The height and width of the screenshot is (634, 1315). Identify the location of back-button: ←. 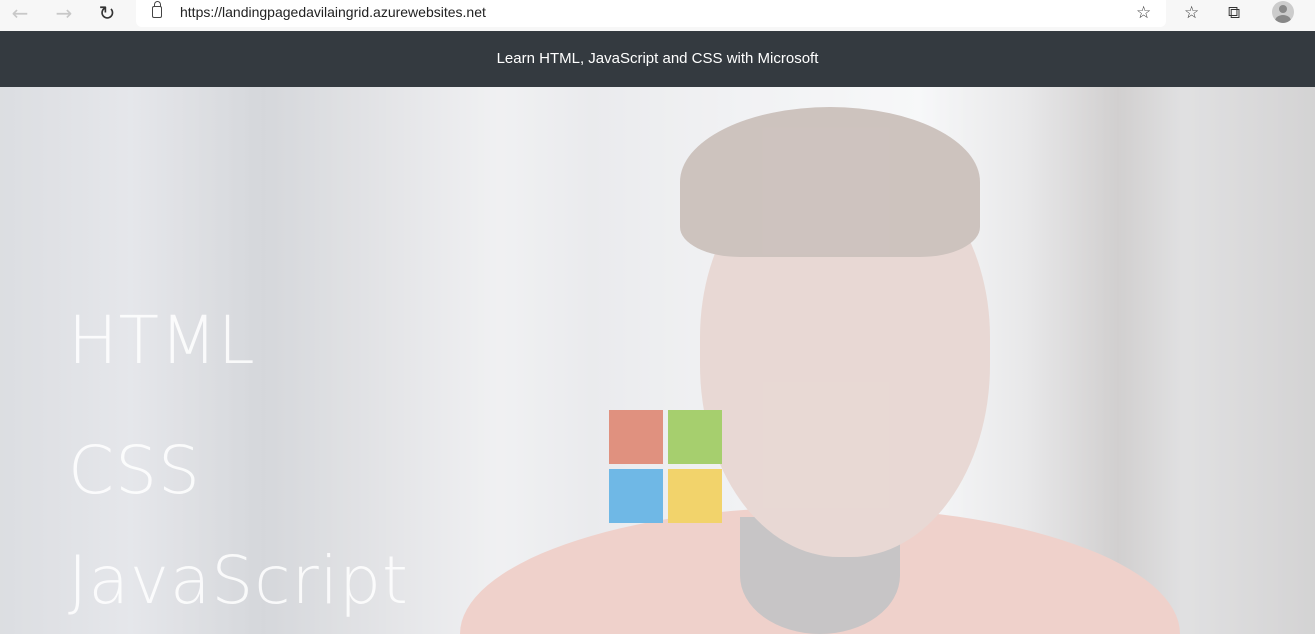
(20, 14).